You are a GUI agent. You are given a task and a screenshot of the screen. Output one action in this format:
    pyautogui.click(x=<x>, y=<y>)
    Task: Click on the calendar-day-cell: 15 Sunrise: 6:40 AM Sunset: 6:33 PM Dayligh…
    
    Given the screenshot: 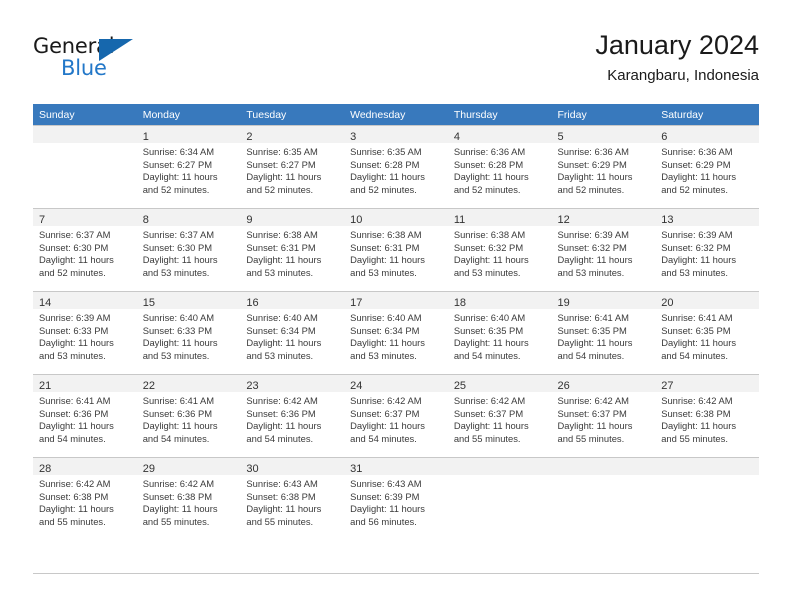 What is the action you would take?
    pyautogui.click(x=188, y=333)
    